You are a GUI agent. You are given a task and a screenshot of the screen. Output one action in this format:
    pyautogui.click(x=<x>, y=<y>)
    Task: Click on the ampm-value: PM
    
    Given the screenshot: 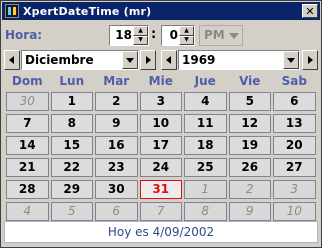 What is the action you would take?
    pyautogui.click(x=214, y=35)
    